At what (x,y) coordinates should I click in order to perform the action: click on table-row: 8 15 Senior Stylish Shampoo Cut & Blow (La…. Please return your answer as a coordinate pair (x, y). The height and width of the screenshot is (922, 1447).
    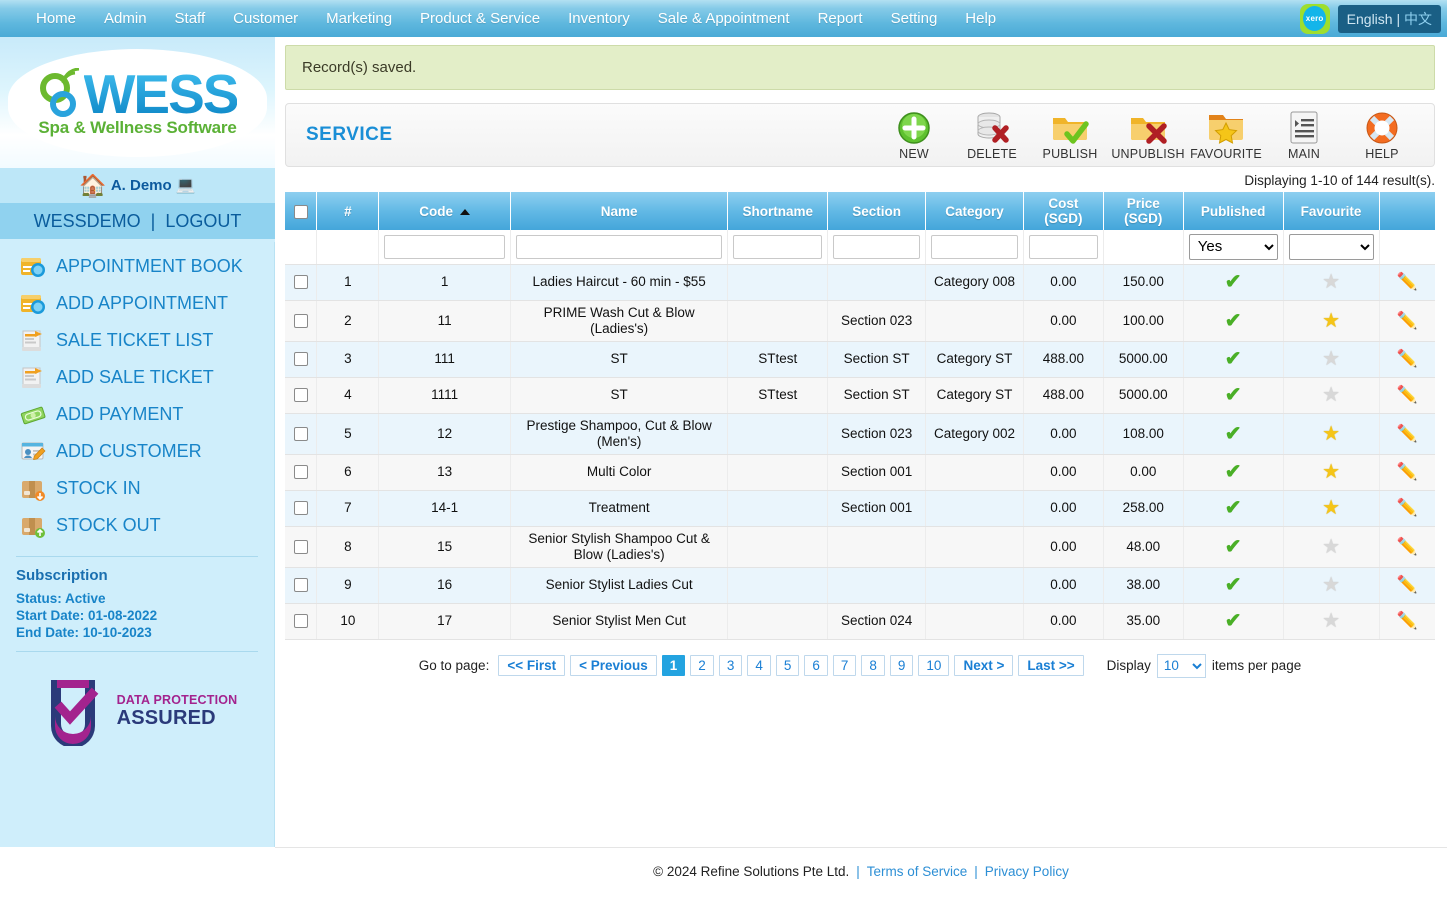
    Looking at the image, I should click on (860, 547).